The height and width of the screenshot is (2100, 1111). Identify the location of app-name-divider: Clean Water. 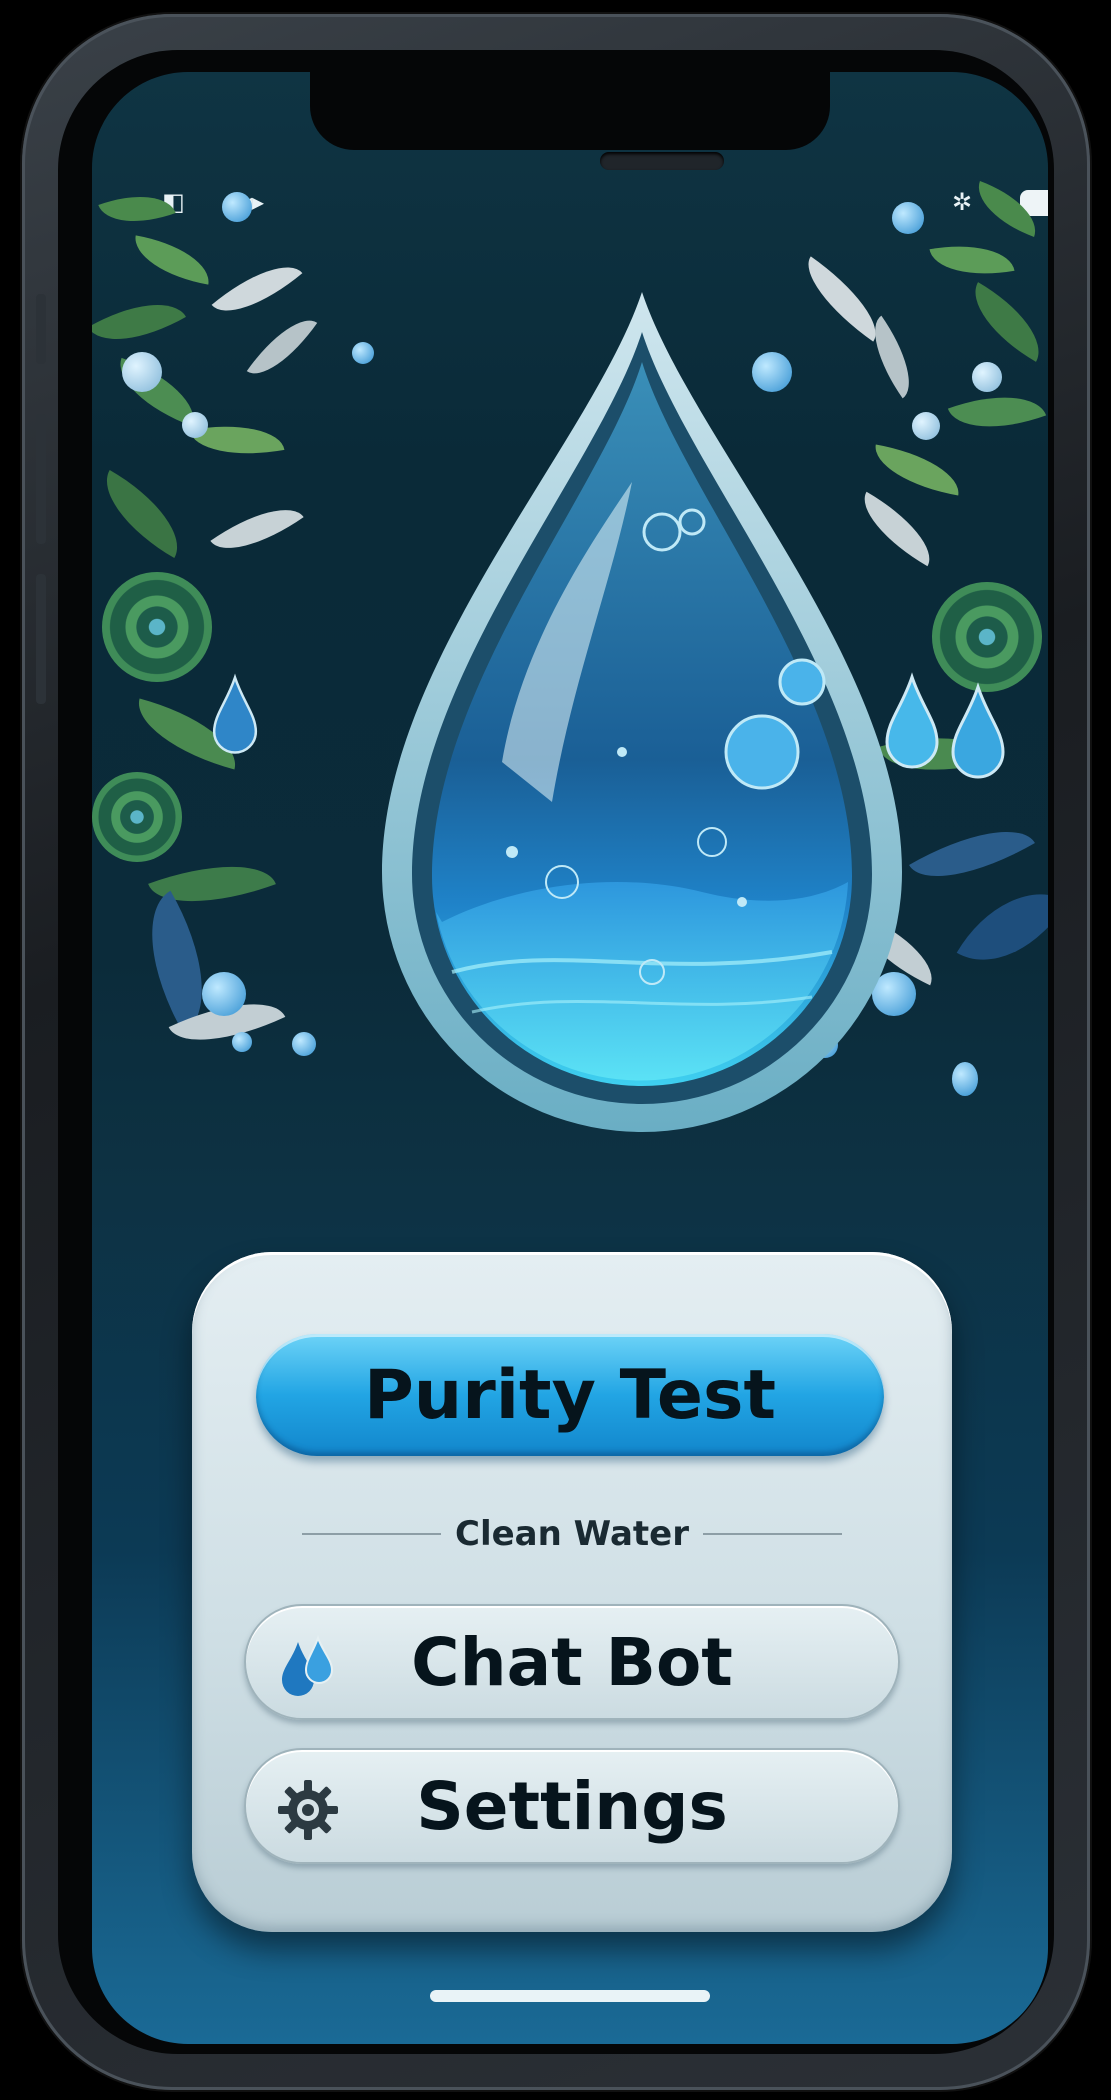
(572, 1534).